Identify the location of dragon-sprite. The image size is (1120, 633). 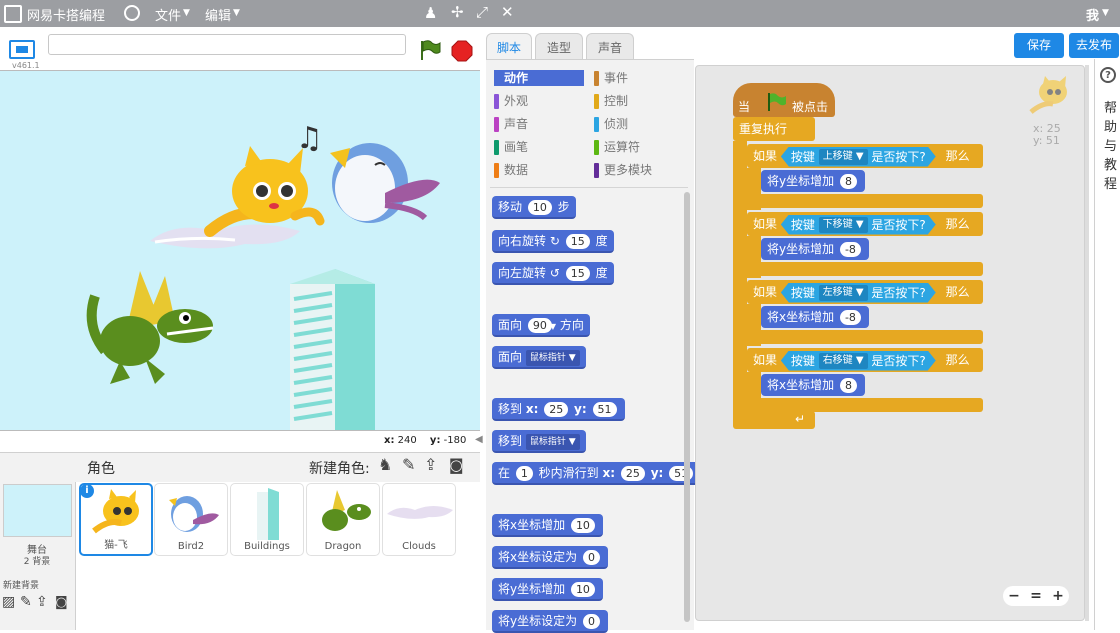
(152, 328).